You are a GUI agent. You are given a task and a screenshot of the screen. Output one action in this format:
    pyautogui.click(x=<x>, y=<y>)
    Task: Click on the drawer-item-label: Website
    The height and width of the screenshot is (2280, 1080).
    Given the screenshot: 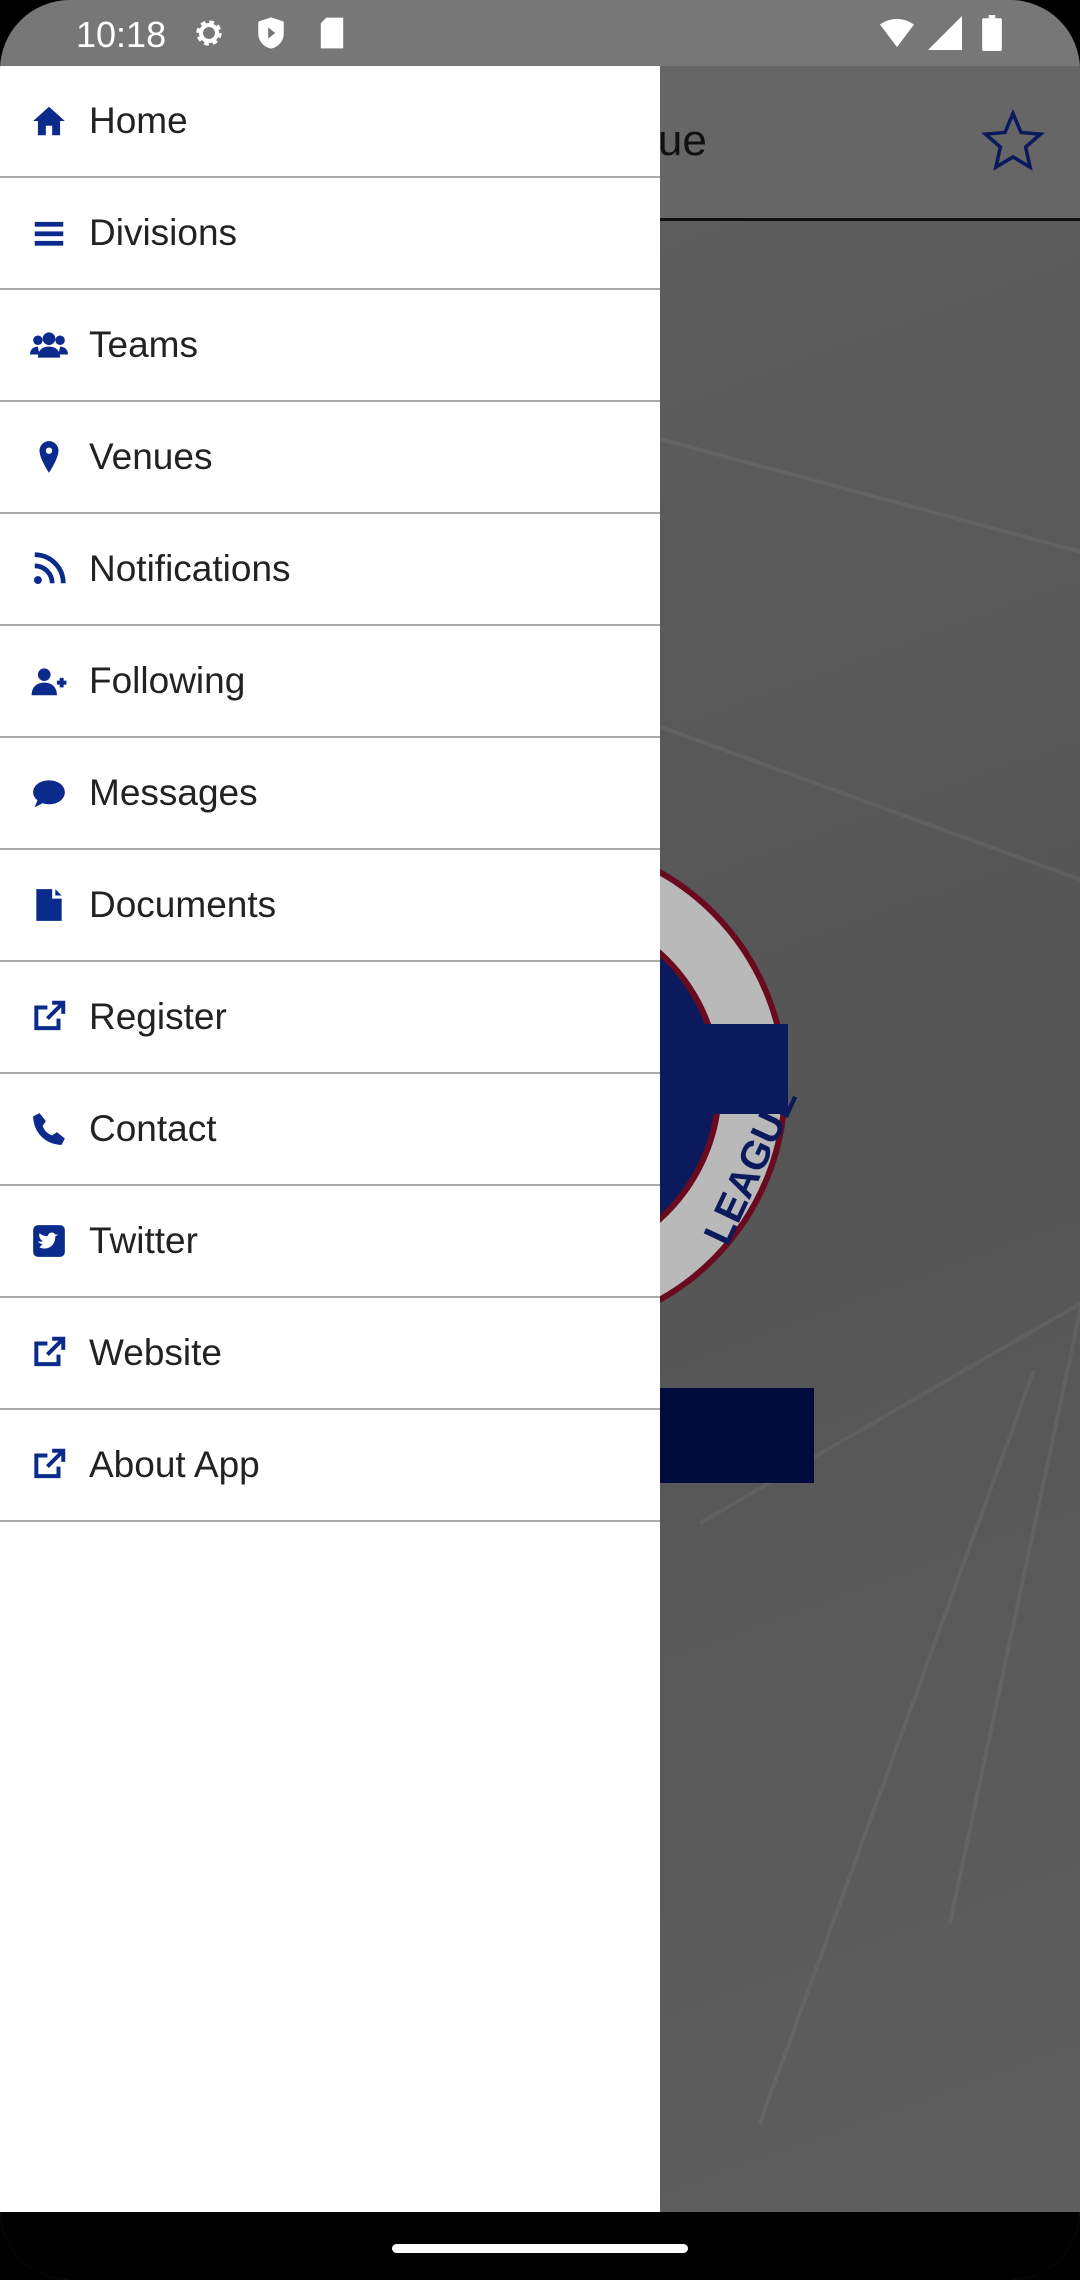 What is the action you would take?
    pyautogui.click(x=155, y=1352)
    